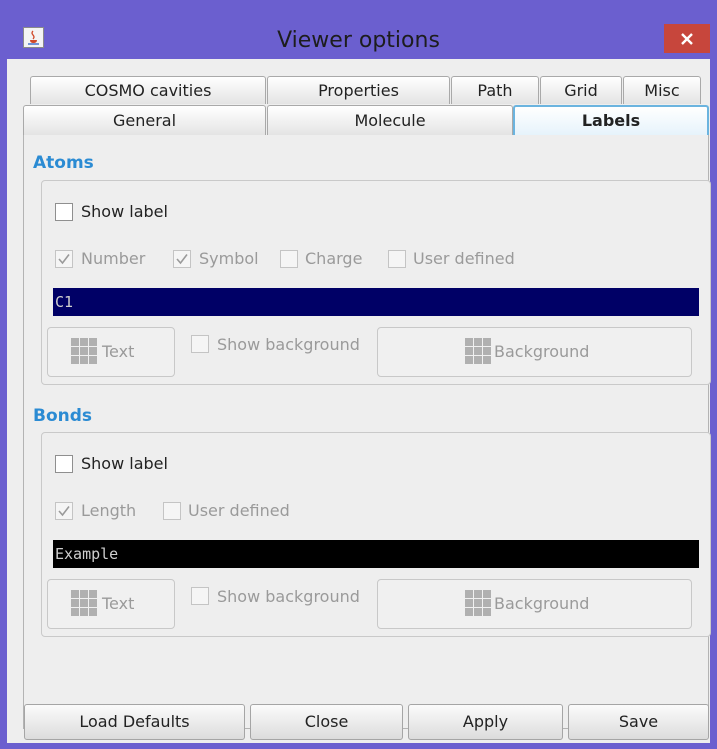 The width and height of the screenshot is (717, 749). I want to click on atoms-label-preview: C1, so click(376, 302).